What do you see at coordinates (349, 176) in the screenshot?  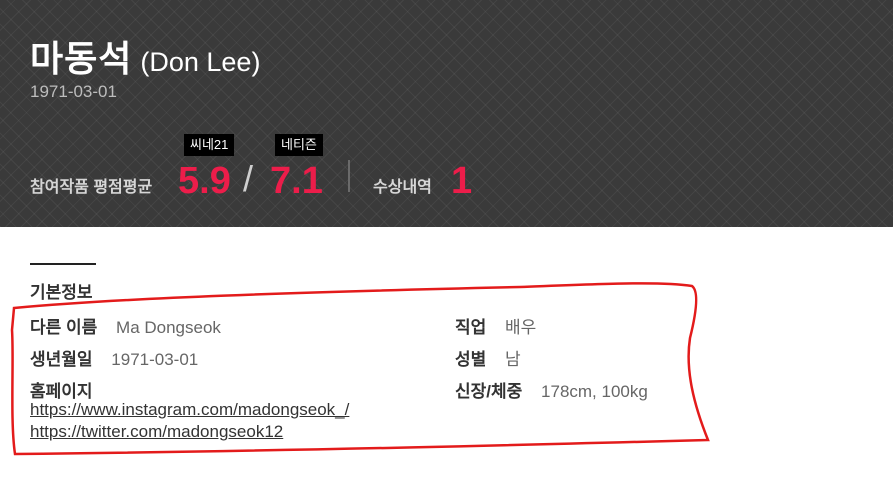 I see `divider` at bounding box center [349, 176].